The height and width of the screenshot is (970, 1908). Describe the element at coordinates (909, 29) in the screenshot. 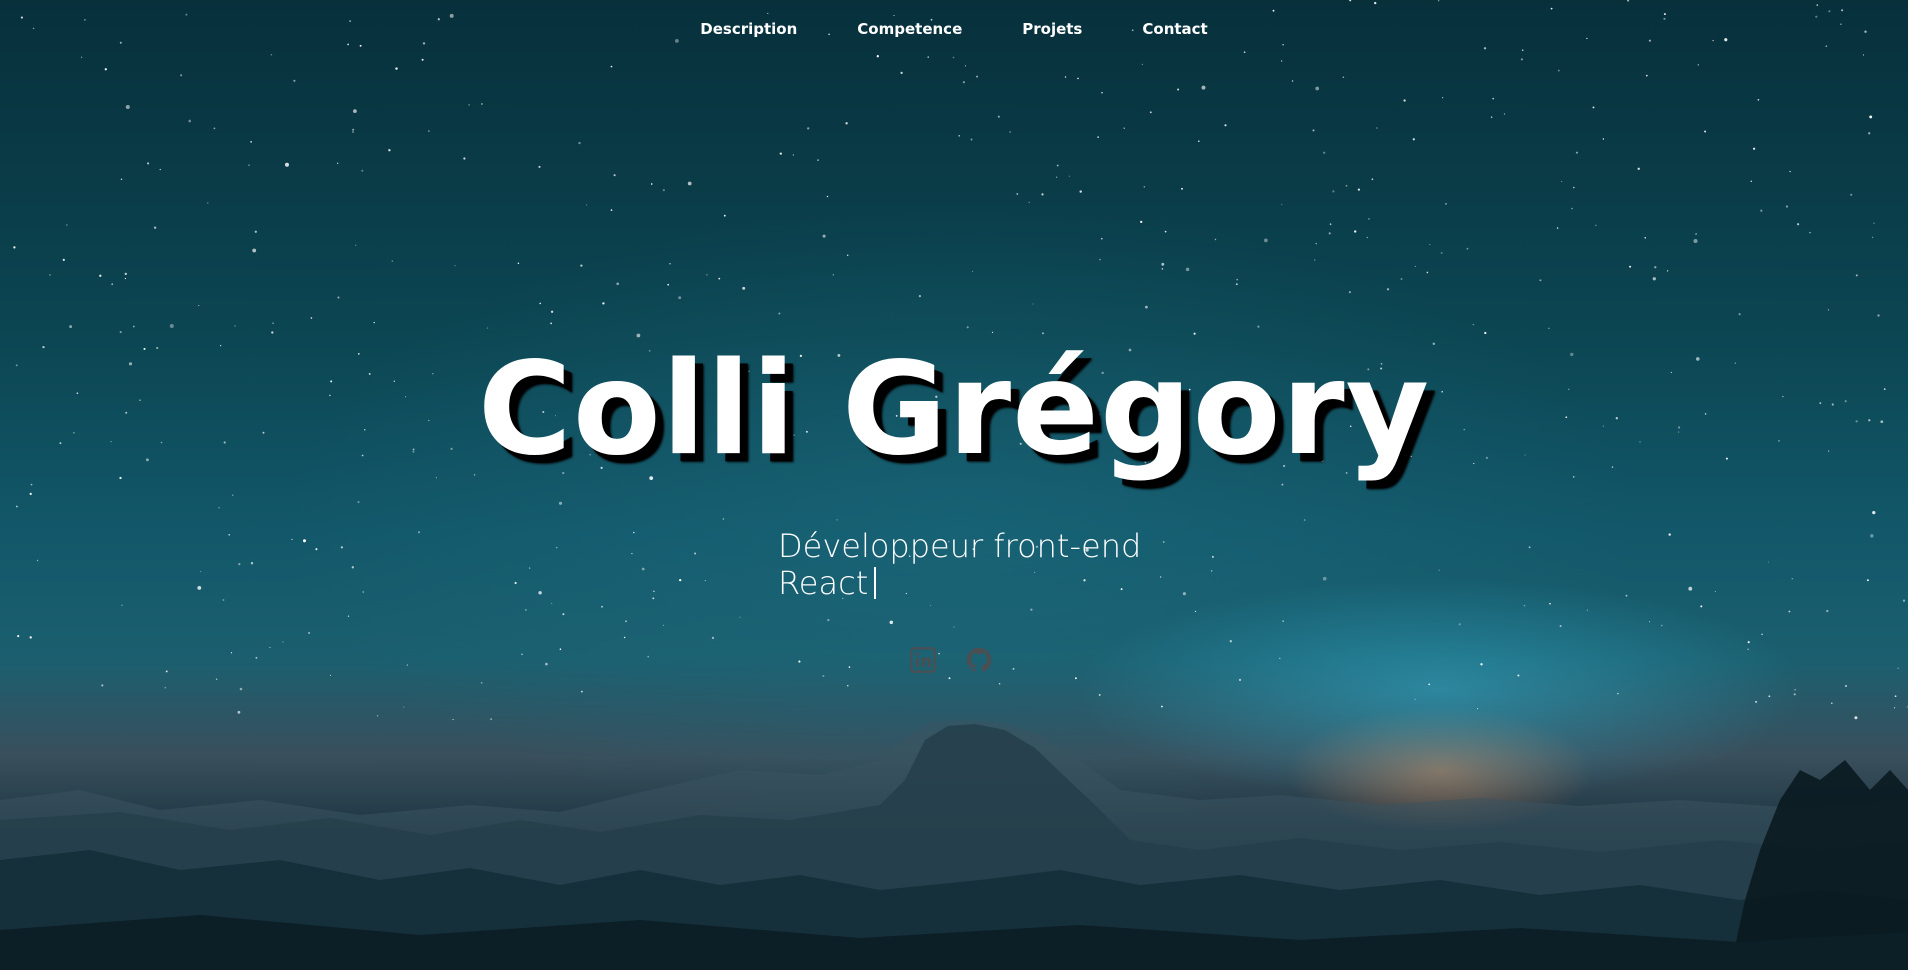

I see `nav-link-competence: Competence` at that location.